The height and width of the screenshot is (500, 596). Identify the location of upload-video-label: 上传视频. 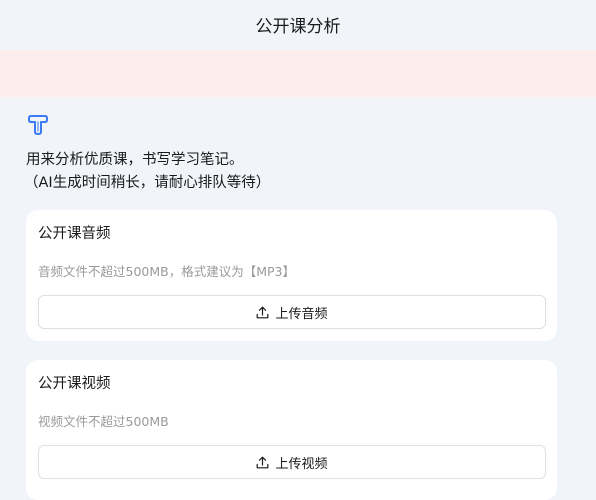
(301, 464).